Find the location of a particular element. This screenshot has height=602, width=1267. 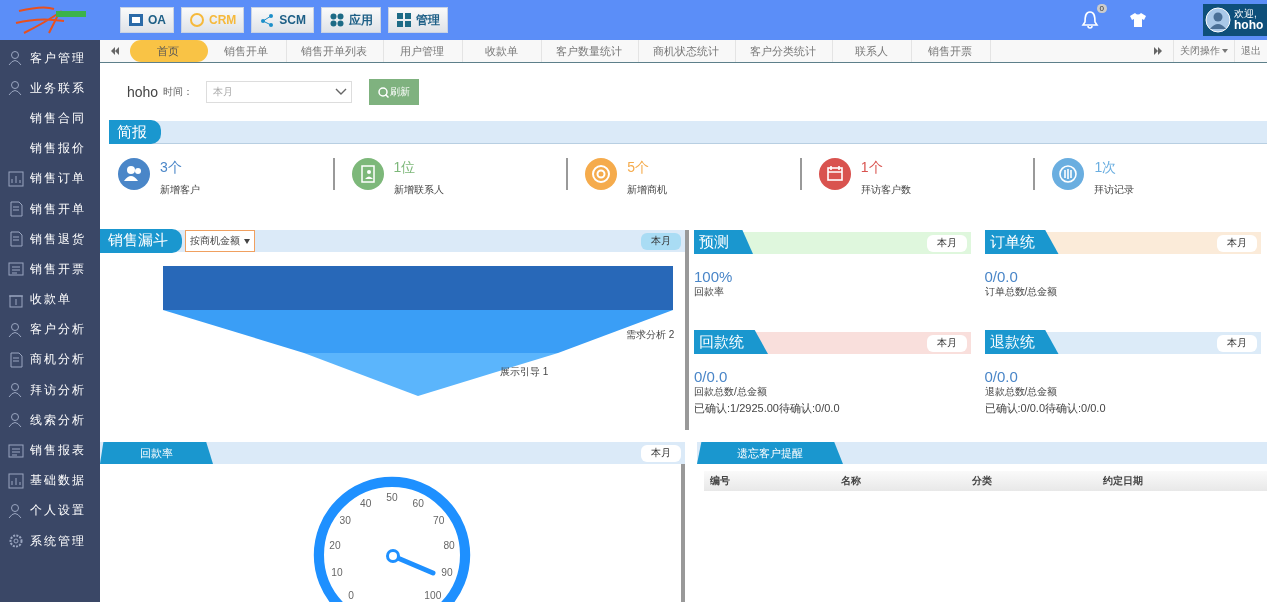

funnel-label: 展示引导 1 is located at coordinates (524, 372).